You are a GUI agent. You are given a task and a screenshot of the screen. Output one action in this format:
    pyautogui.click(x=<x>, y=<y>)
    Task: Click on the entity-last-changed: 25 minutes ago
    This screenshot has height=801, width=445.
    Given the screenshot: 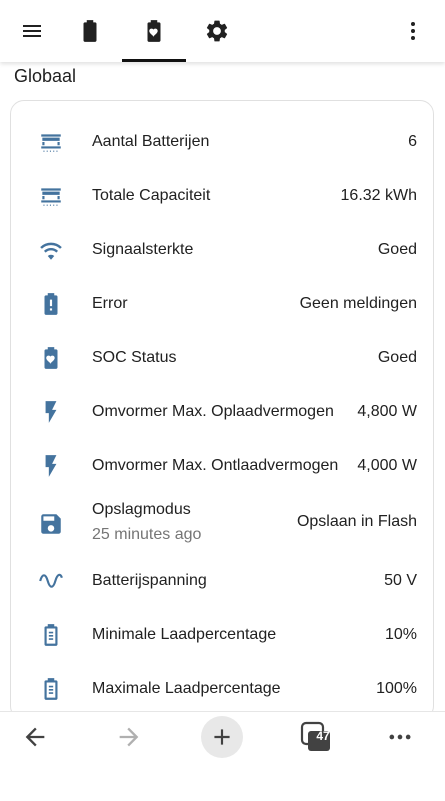 What is the action you would take?
    pyautogui.click(x=147, y=534)
    